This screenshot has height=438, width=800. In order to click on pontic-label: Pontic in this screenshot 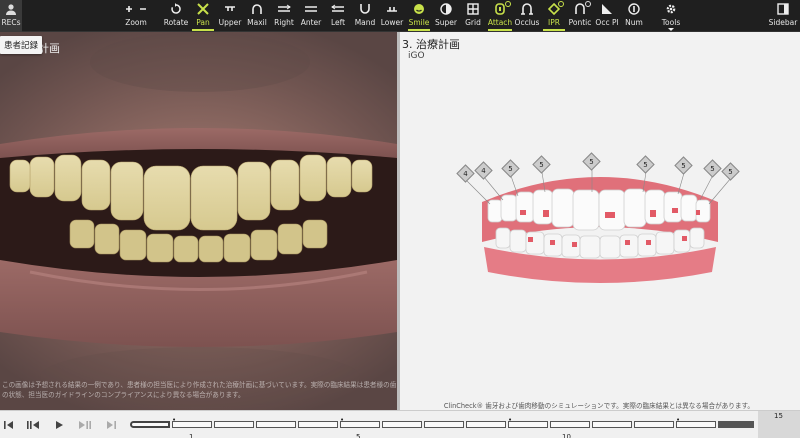, I will do `click(580, 22)`.